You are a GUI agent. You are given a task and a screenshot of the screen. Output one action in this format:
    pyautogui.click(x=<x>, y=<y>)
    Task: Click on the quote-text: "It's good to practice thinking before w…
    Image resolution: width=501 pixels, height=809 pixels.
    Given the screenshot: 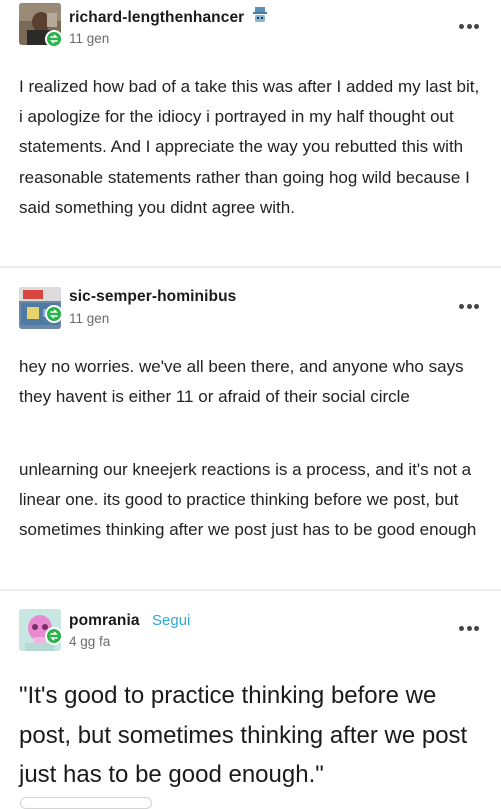 What is the action you would take?
    pyautogui.click(x=243, y=735)
    